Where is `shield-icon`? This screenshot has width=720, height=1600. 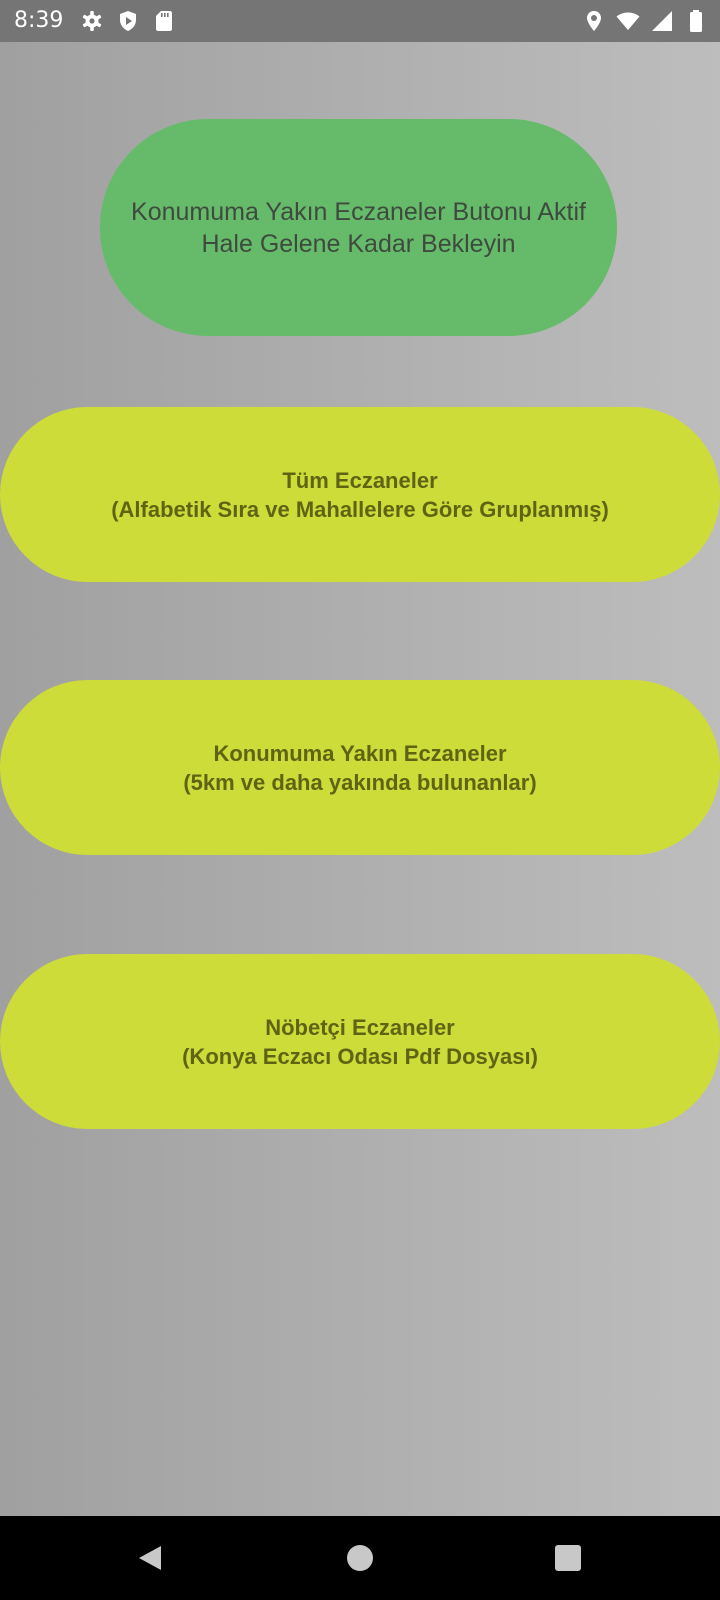
shield-icon is located at coordinates (128, 21).